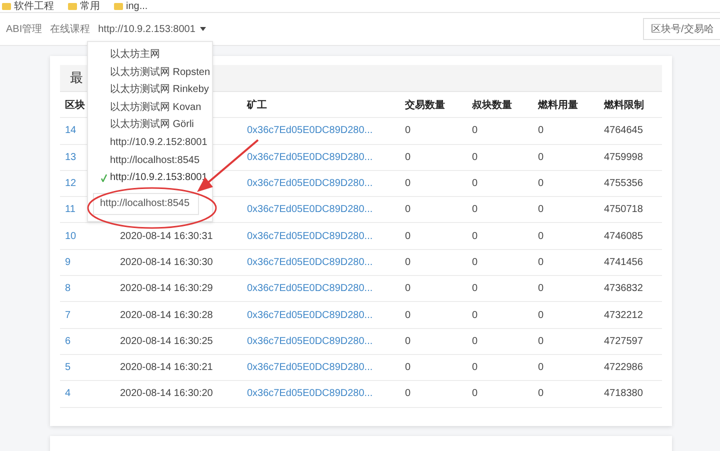 The width and height of the screenshot is (720, 451). What do you see at coordinates (76, 78) in the screenshot?
I see `card-title: 最` at bounding box center [76, 78].